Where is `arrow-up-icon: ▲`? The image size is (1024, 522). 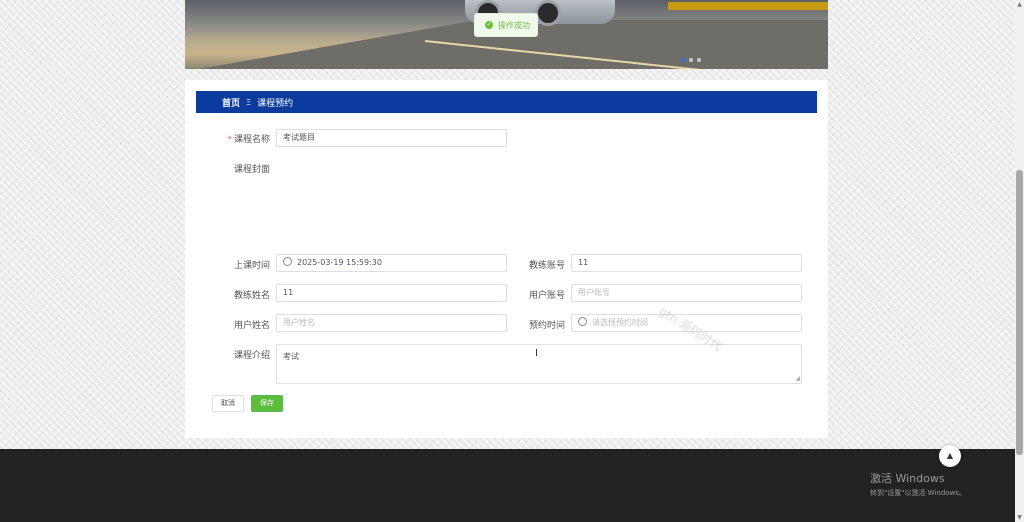 arrow-up-icon: ▲ is located at coordinates (950, 455).